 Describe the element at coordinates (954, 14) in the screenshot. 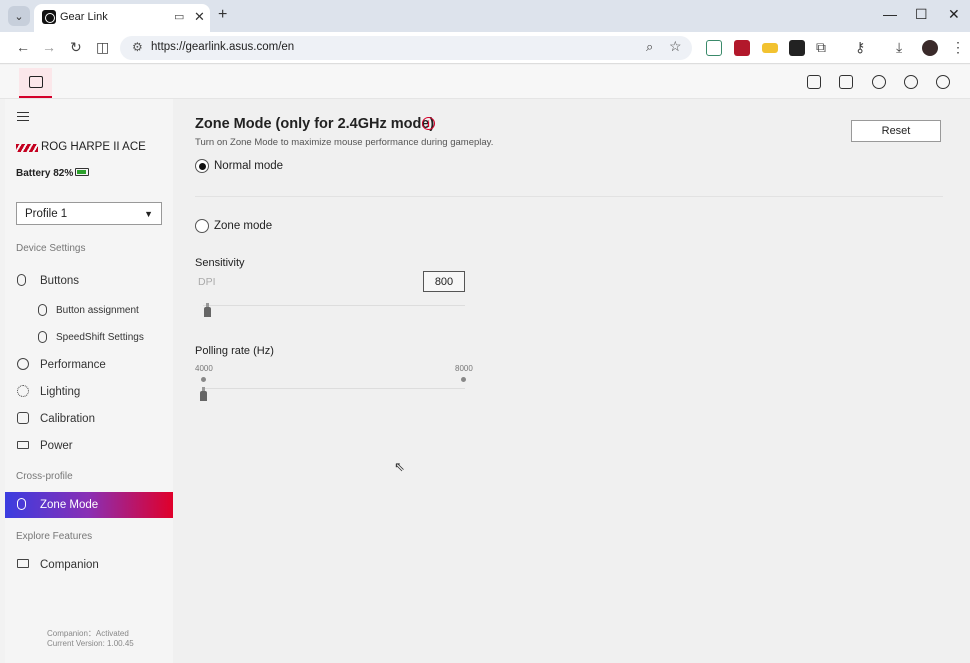

I see `close-window-button: ✕` at that location.